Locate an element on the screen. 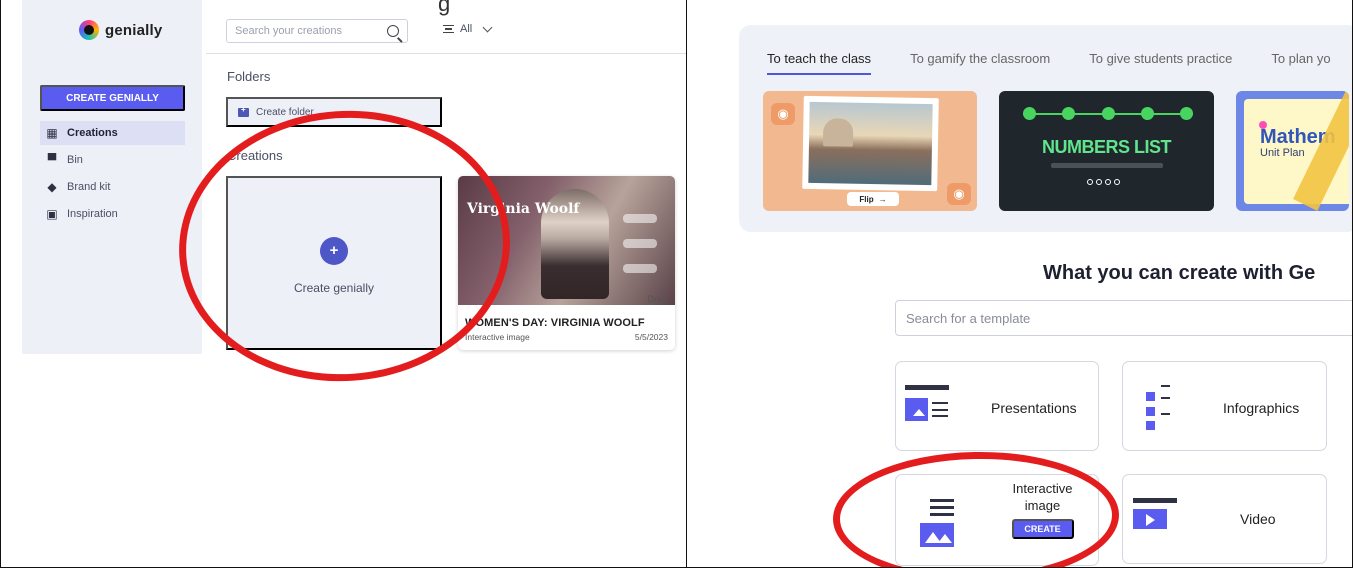  presentations-card: Presentations is located at coordinates (997, 406).